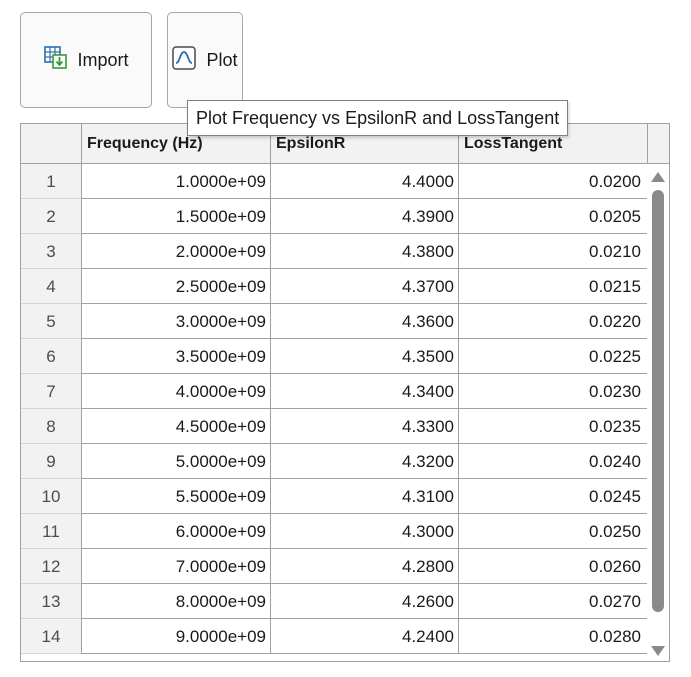 The width and height of the screenshot is (691, 677). I want to click on row-number: 11, so click(51, 531).